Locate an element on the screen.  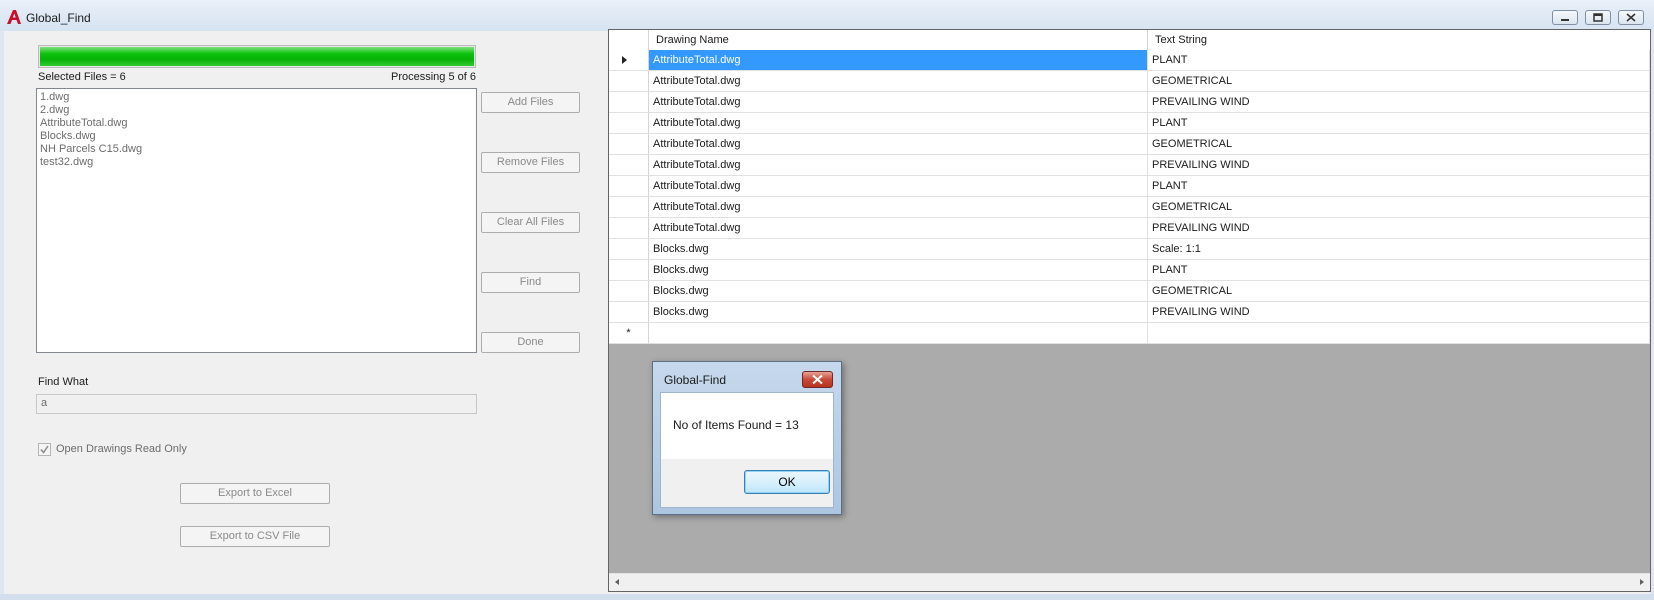
table-row: Blocks.dwg Scale: 1:1 is located at coordinates (1129, 249).